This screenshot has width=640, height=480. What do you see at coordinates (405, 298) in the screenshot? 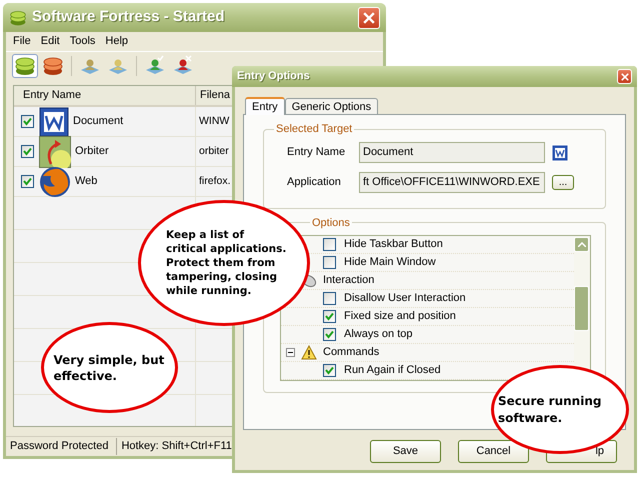
I see `option-label: Disallow User Interaction` at bounding box center [405, 298].